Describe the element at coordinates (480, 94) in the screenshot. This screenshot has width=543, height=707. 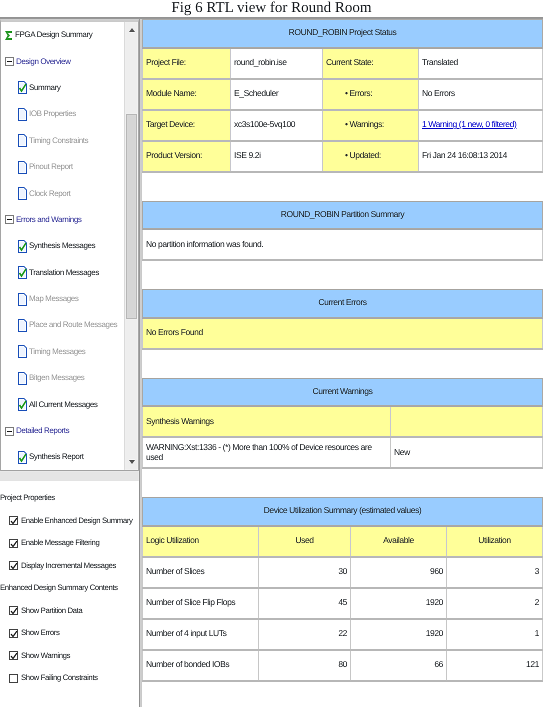
I see `table-cell: No Errors` at that location.